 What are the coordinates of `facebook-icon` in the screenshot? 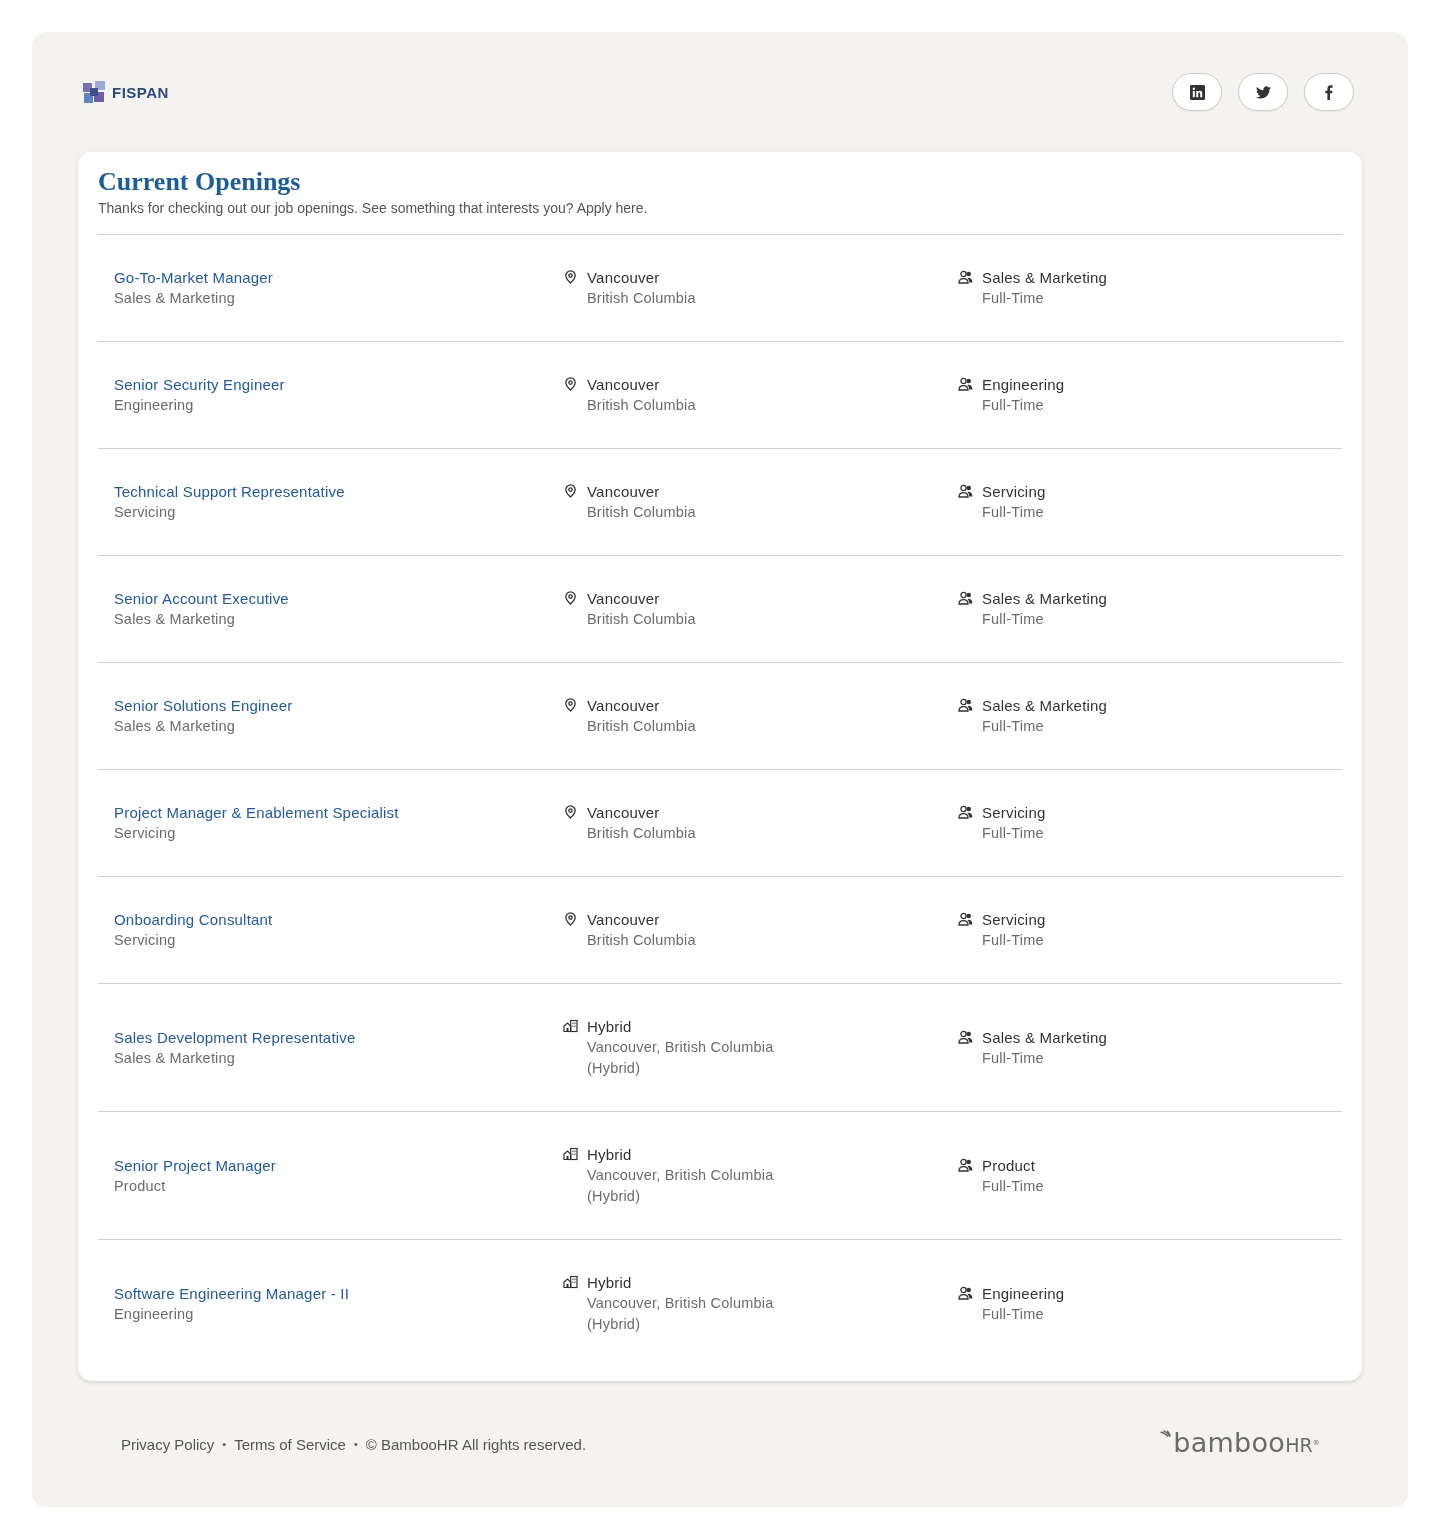 It's located at (1329, 92).